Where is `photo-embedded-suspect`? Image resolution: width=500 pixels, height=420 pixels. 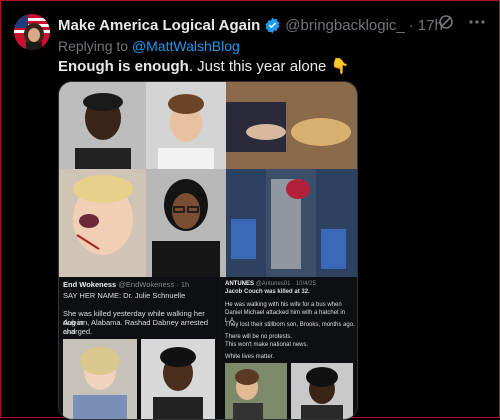
photo-embedded-suspect is located at coordinates (322, 391).